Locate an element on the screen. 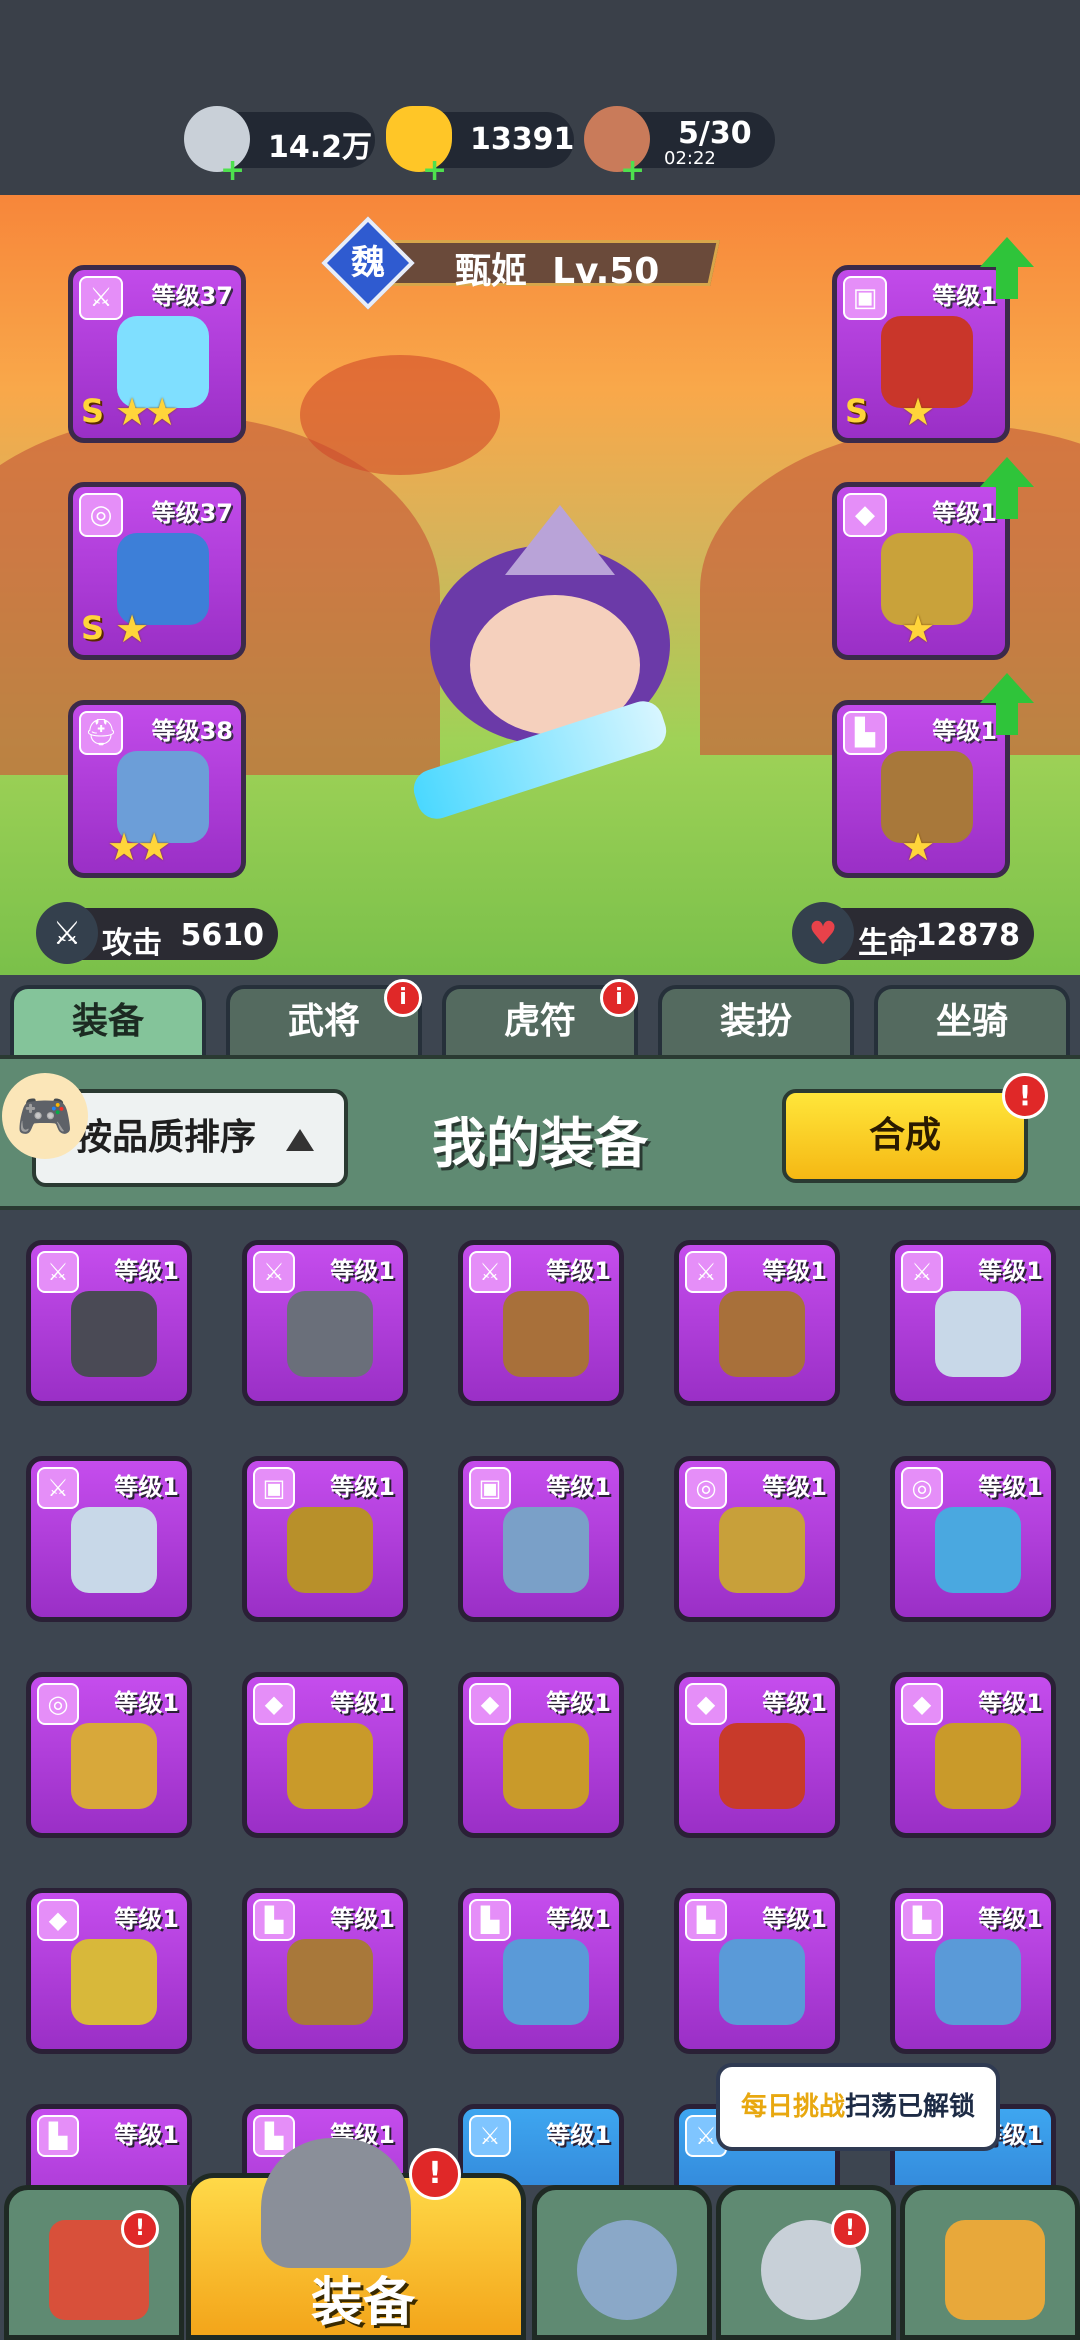  gold-currency: + 13391 is located at coordinates (480, 146).